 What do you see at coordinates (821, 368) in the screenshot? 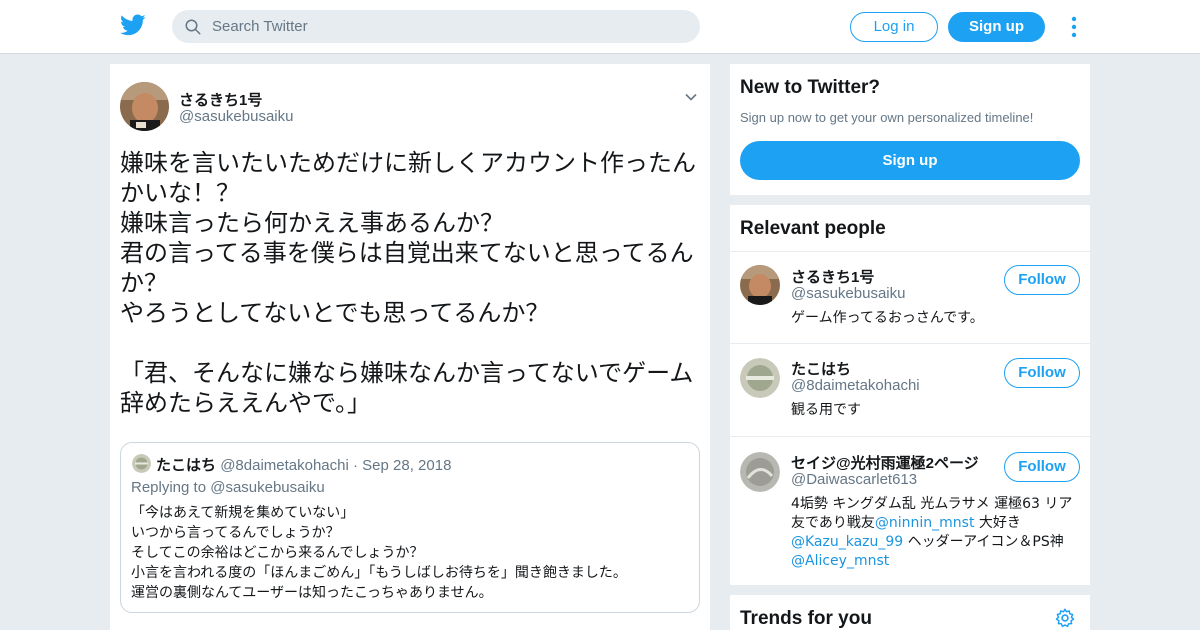
I see `person-name: たこはち` at bounding box center [821, 368].